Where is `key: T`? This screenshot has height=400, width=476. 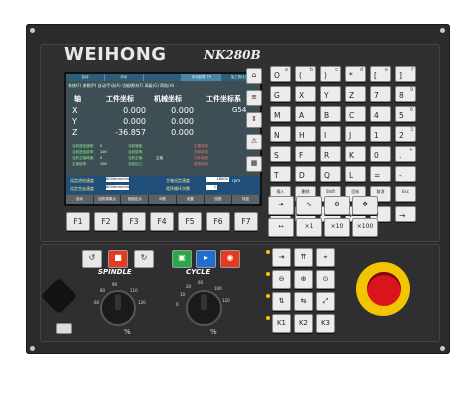
key: T is located at coordinates (280, 174).